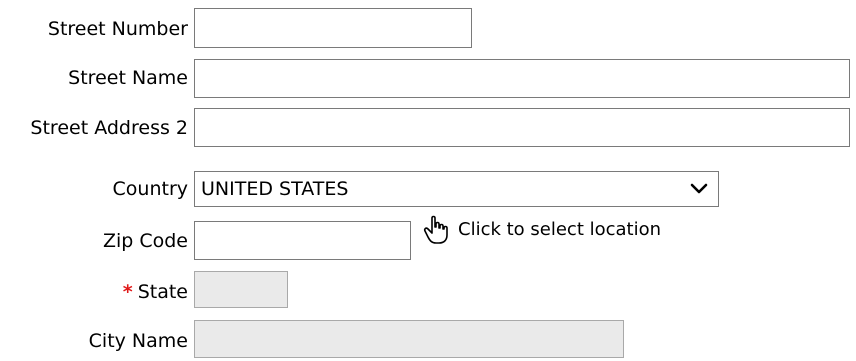 Image resolution: width=856 pixels, height=361 pixels. Describe the element at coordinates (699, 189) in the screenshot. I see `chevron-down-icon` at that location.